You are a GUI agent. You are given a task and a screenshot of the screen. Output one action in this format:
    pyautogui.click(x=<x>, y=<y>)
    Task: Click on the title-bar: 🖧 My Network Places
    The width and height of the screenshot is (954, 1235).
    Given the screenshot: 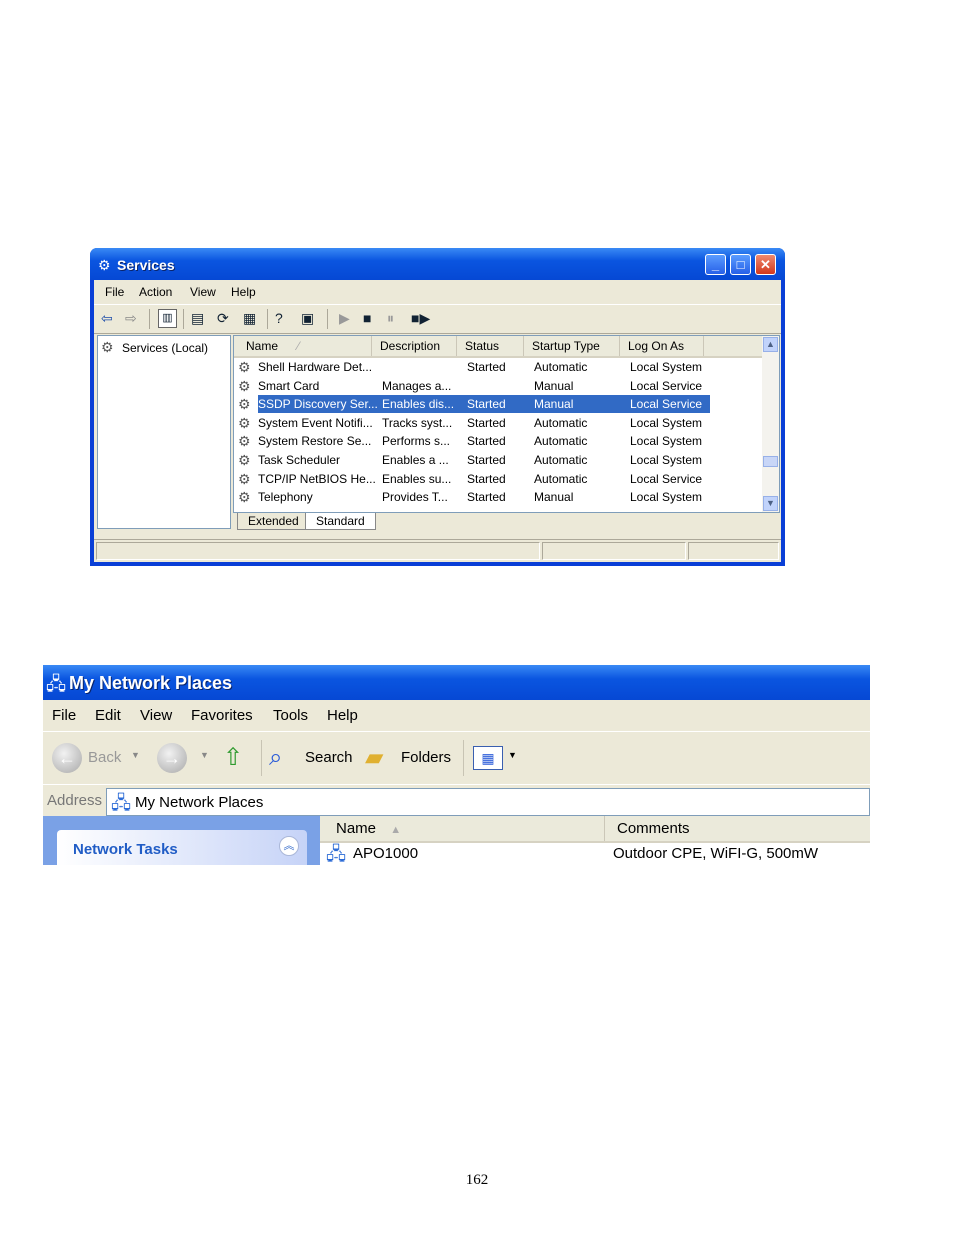 What is the action you would take?
    pyautogui.click(x=456, y=682)
    